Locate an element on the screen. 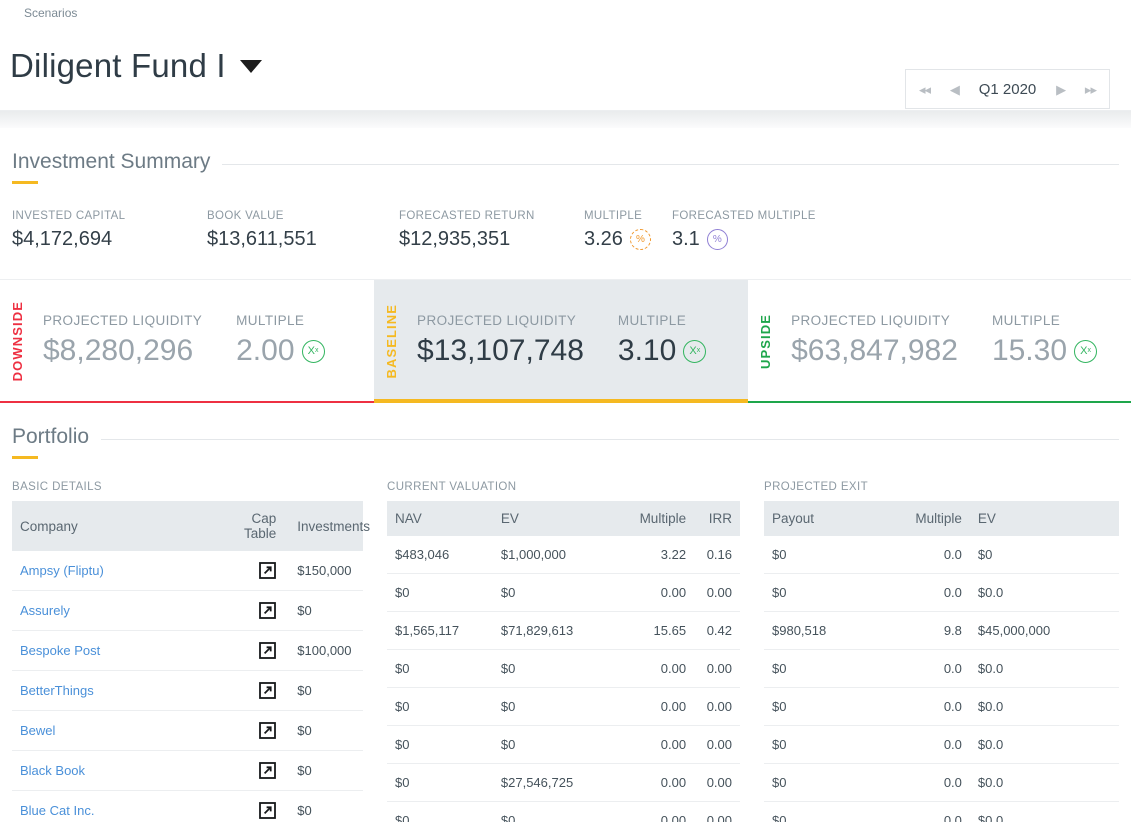 Image resolution: width=1131 pixels, height=822 pixels. section-title: Portfolio is located at coordinates (51, 436).